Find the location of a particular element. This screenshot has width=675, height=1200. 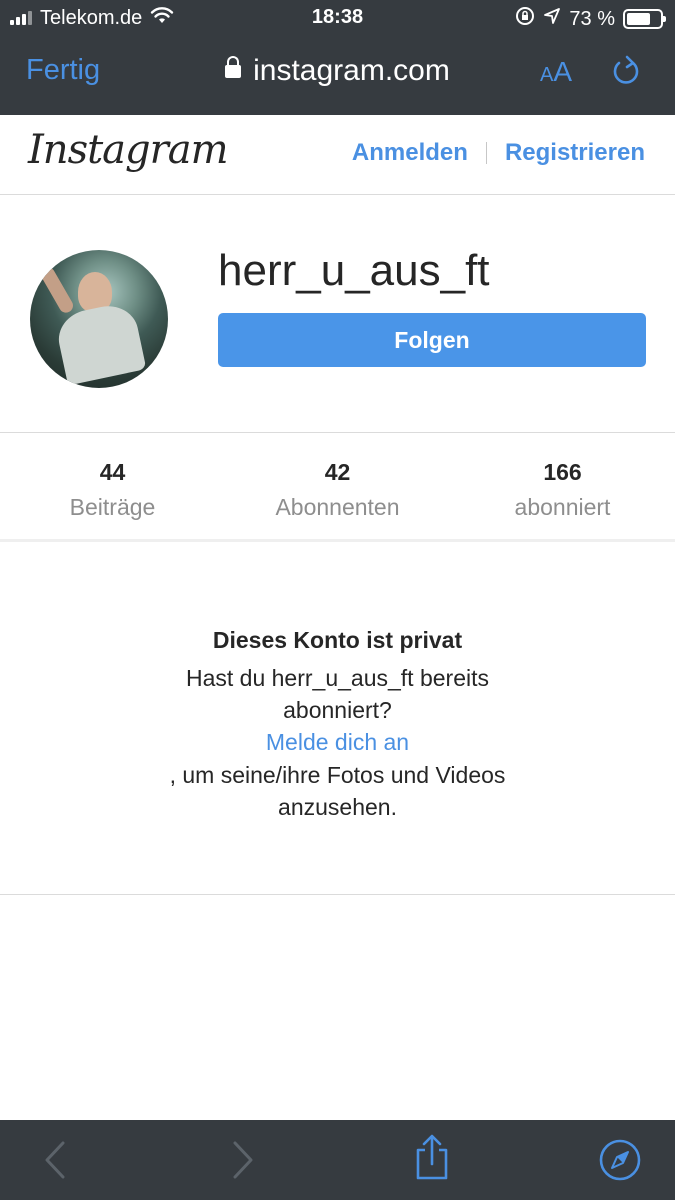

private-text-line: abonniert? is located at coordinates (337, 710).